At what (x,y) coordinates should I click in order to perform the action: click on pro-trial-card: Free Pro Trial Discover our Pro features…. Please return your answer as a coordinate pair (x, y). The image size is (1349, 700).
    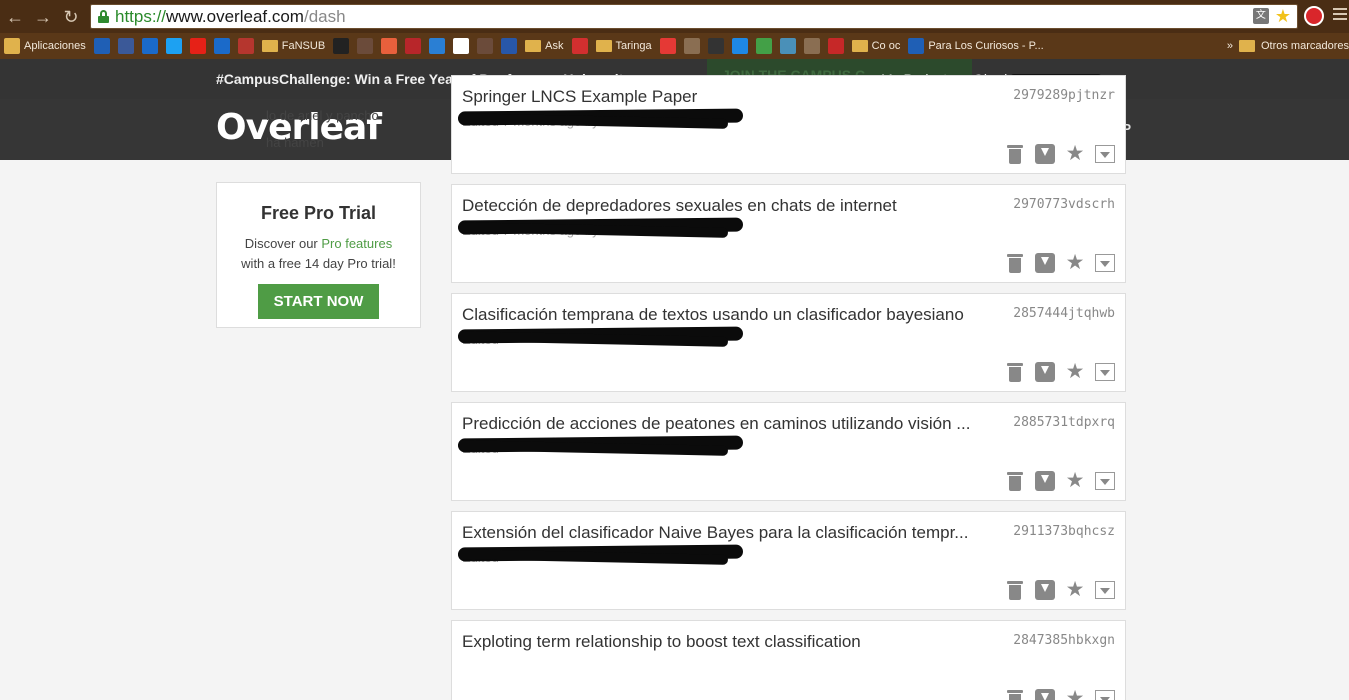
    Looking at the image, I should click on (318, 255).